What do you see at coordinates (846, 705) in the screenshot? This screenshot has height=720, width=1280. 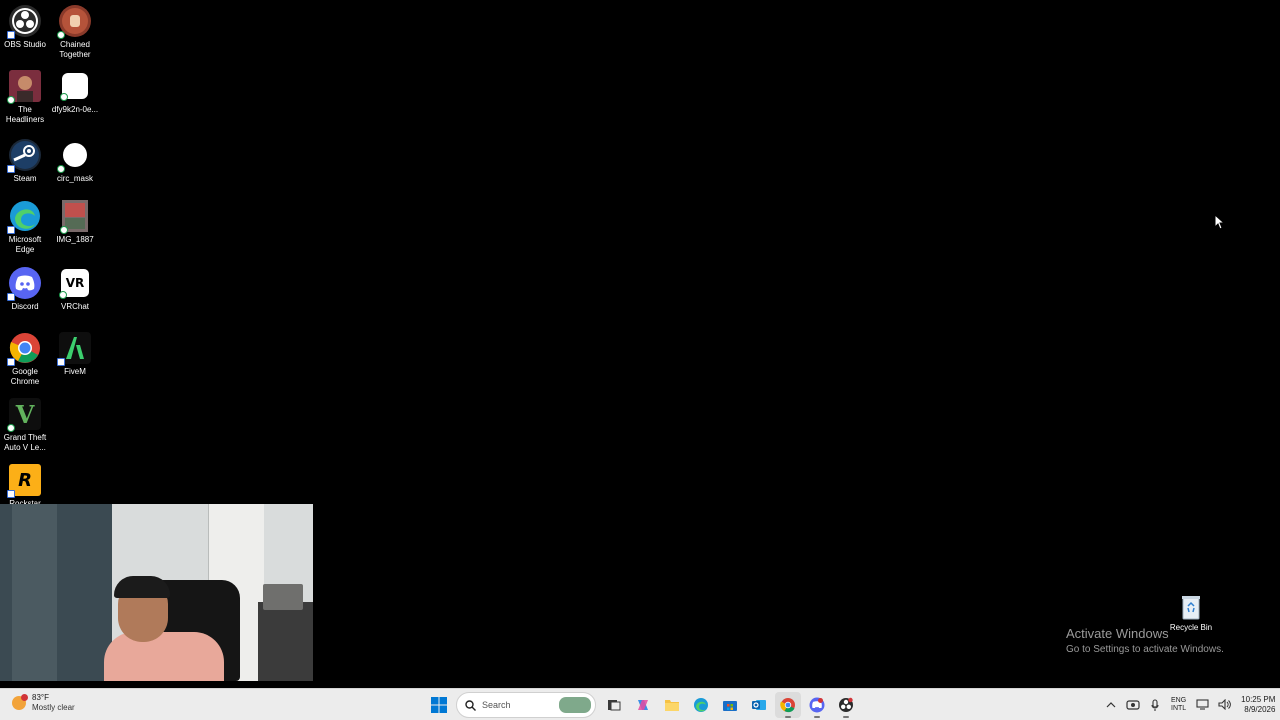 I see `obs-taskbar-button` at bounding box center [846, 705].